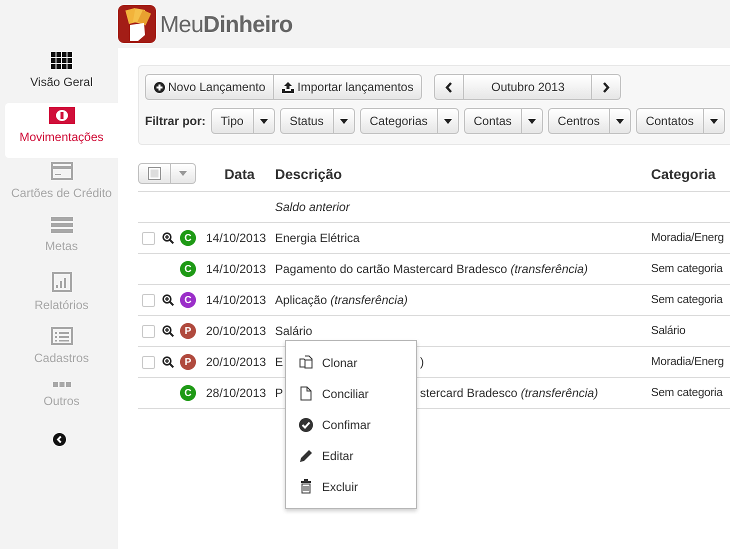  I want to click on table-cell: 28/10/2013, so click(236, 393).